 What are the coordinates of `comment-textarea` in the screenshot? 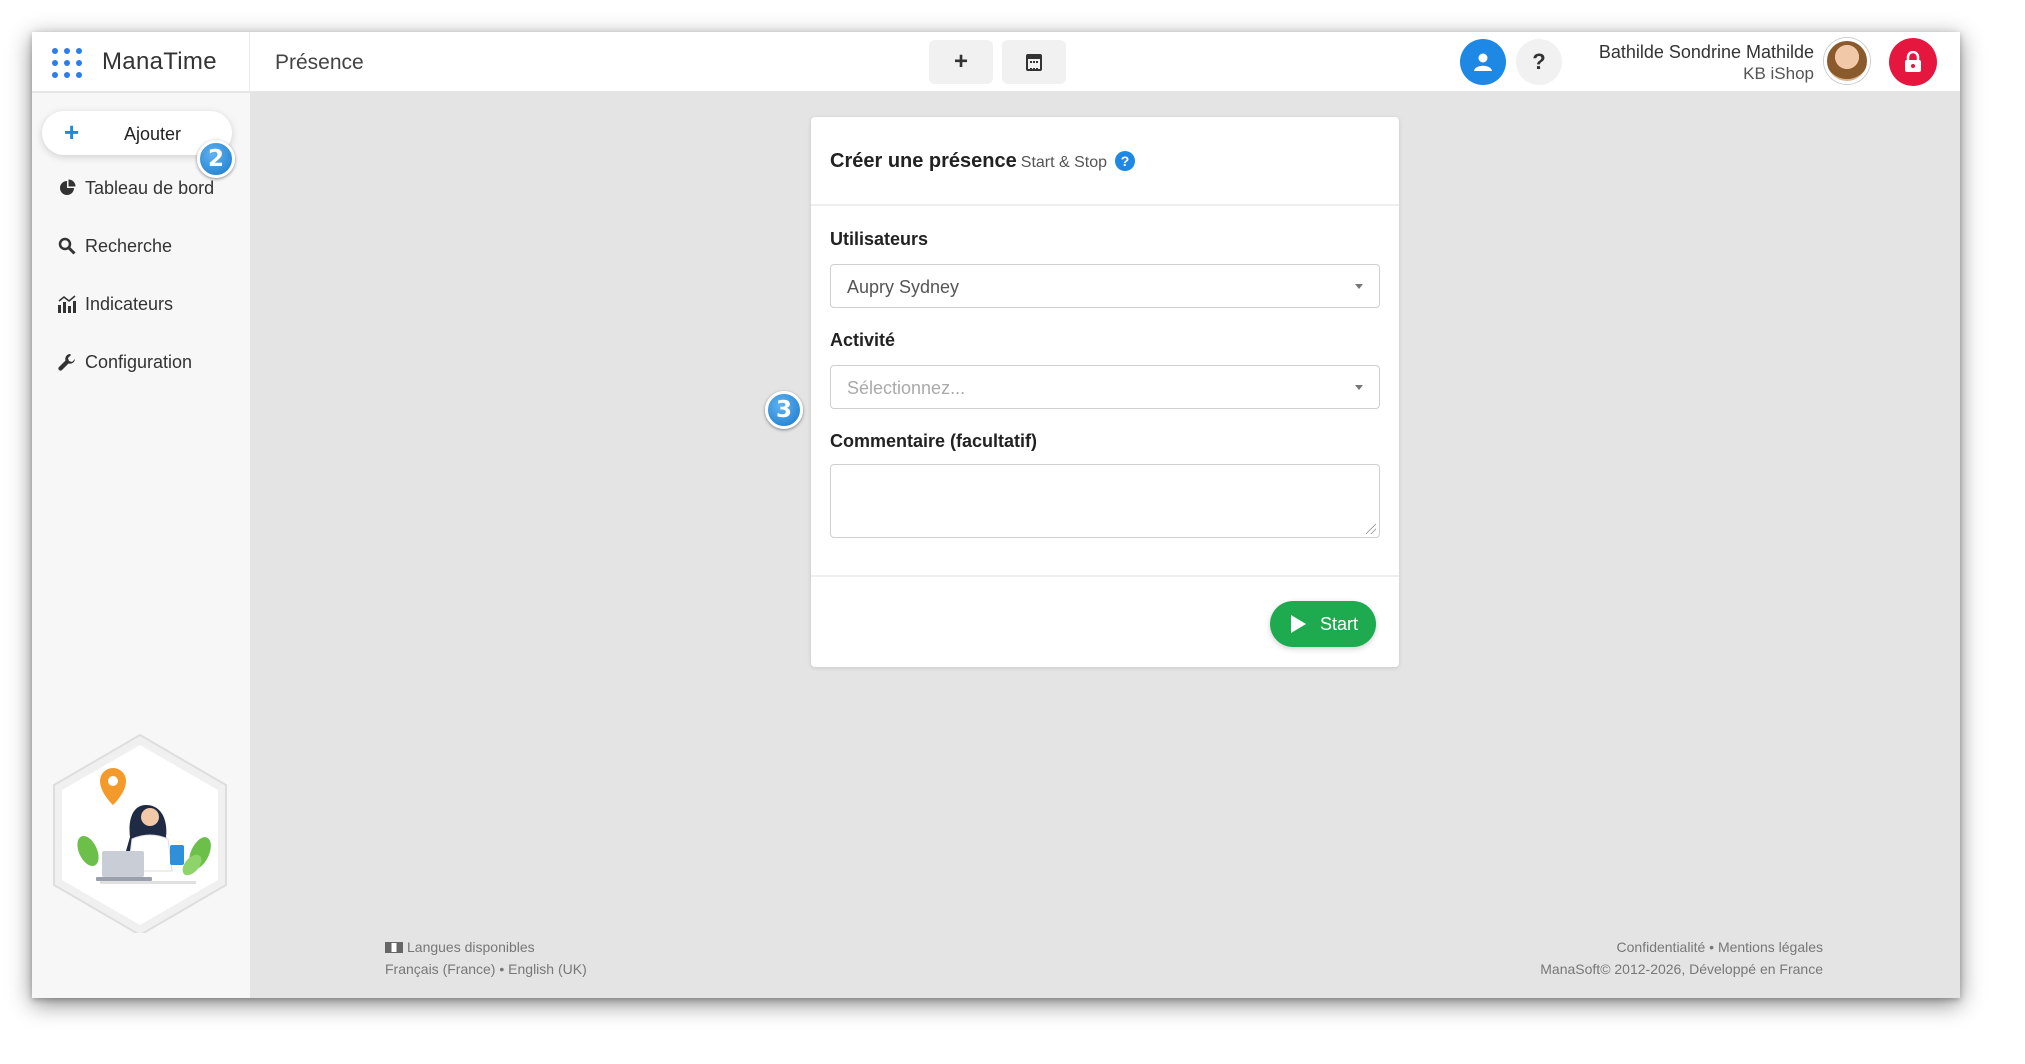 It's located at (1105, 501).